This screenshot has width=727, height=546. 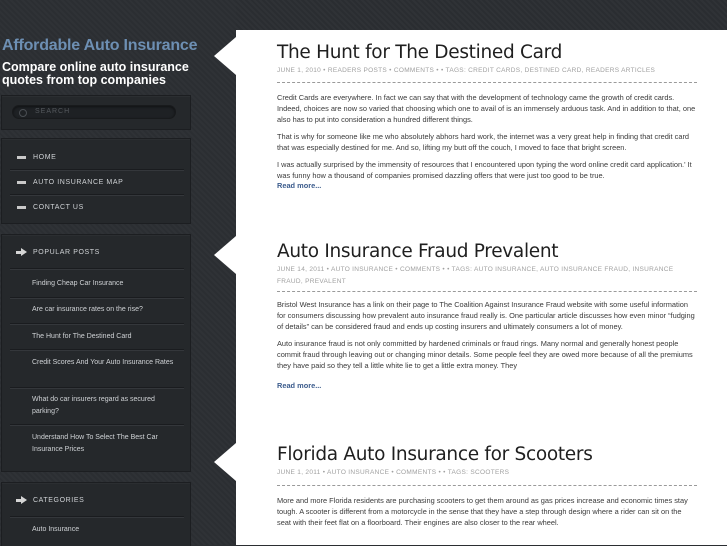 What do you see at coordinates (96, 207) in the screenshot?
I see `nav-item-contact-us: CONTACT US` at bounding box center [96, 207].